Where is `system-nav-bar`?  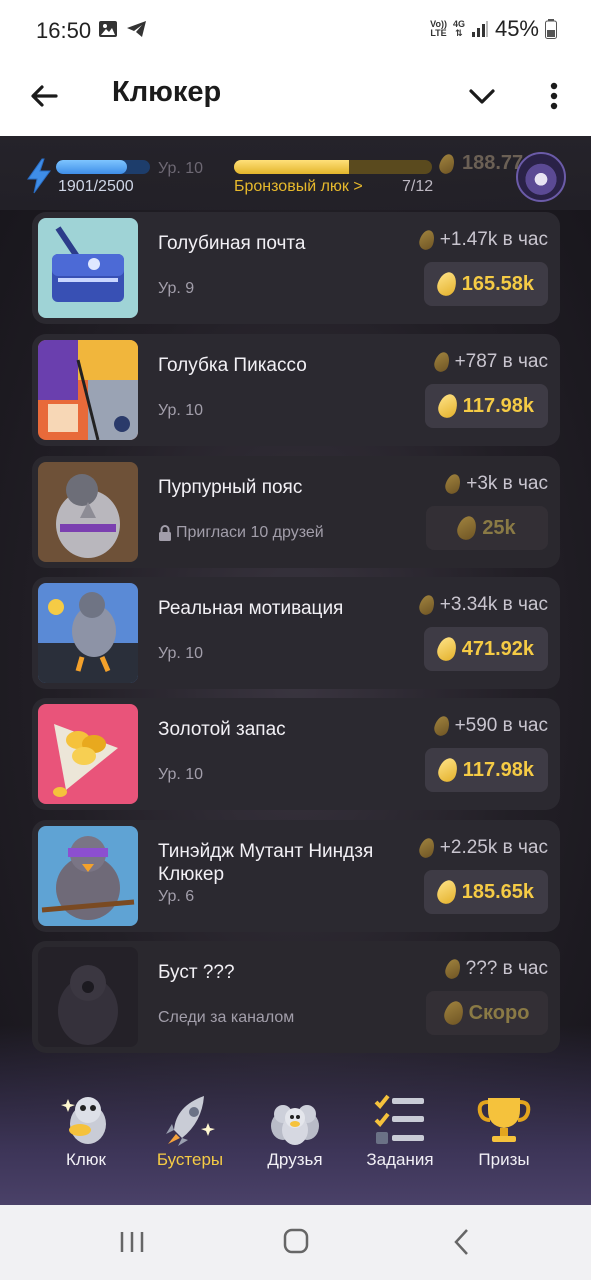
system-nav-bar is located at coordinates (295, 1242).